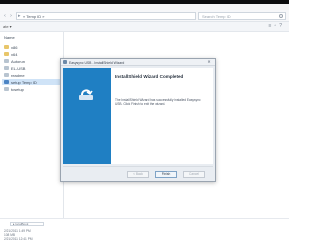  Describe the element at coordinates (277, 26) in the screenshot. I see `toolbar-icons: ≡▫?` at that location.